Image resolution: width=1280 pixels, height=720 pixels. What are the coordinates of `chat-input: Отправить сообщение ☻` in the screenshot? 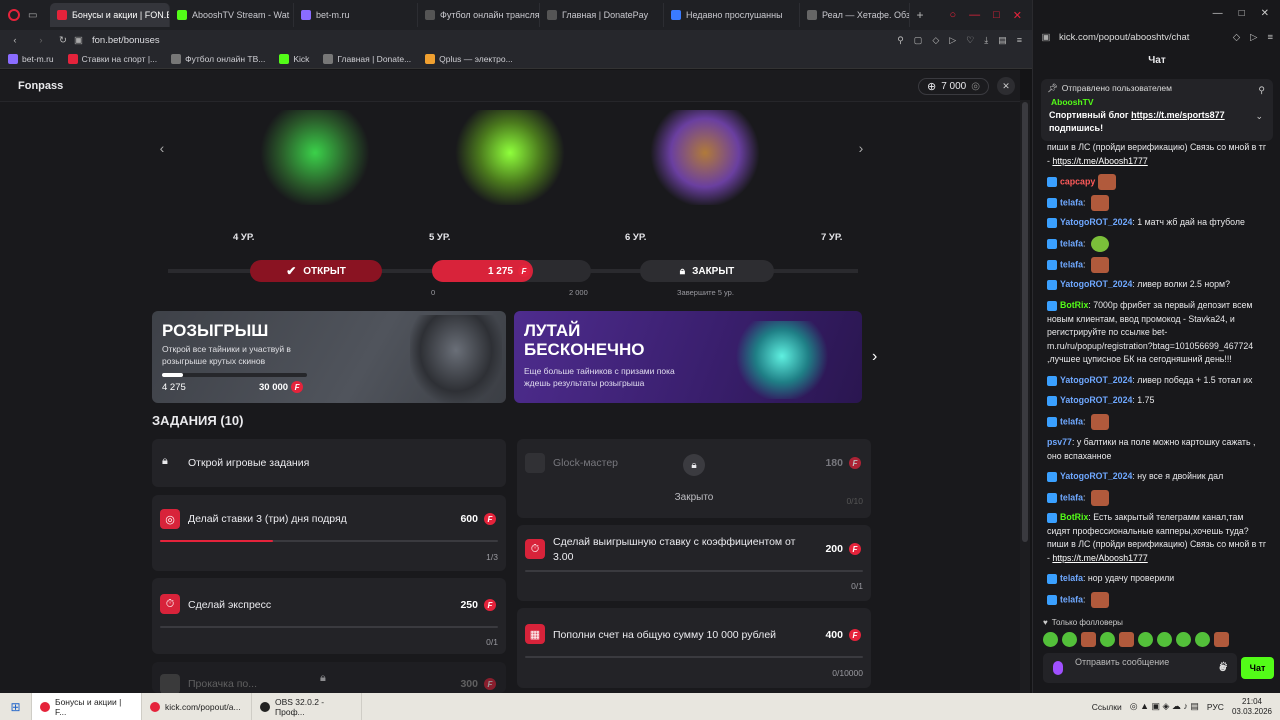 It's located at (1140, 668).